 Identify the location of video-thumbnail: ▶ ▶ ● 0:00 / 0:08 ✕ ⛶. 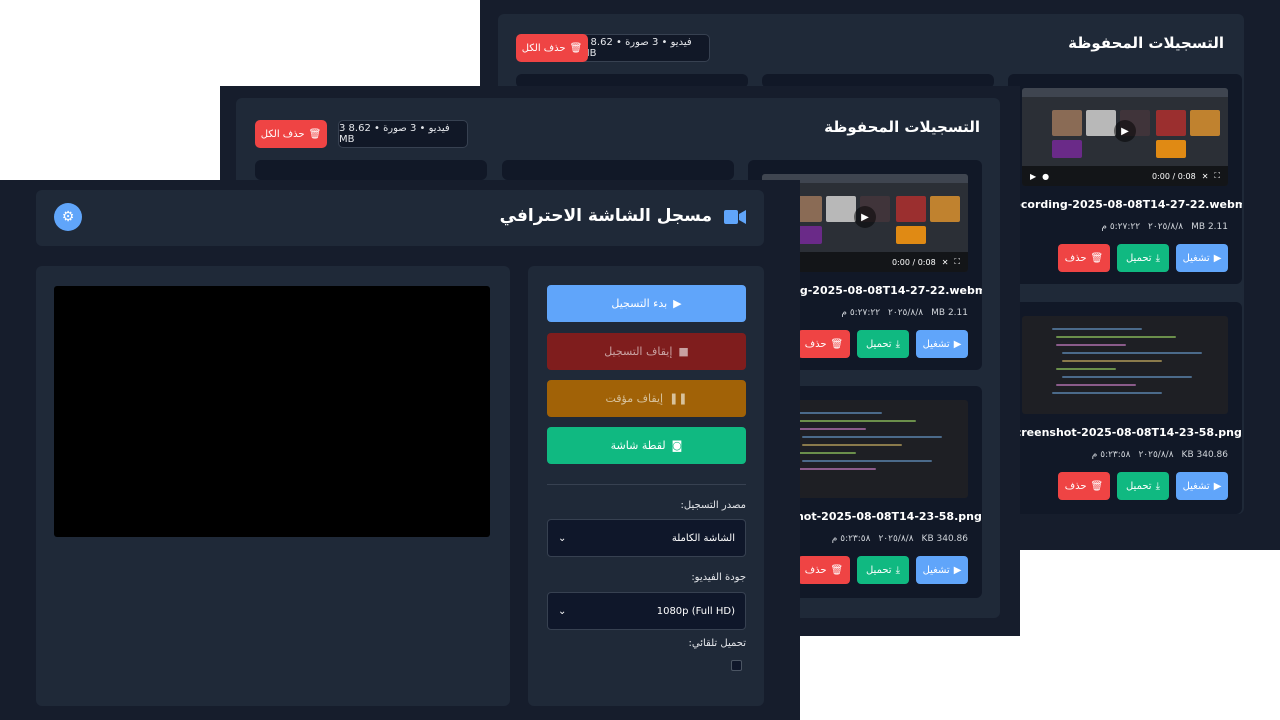
(1125, 137).